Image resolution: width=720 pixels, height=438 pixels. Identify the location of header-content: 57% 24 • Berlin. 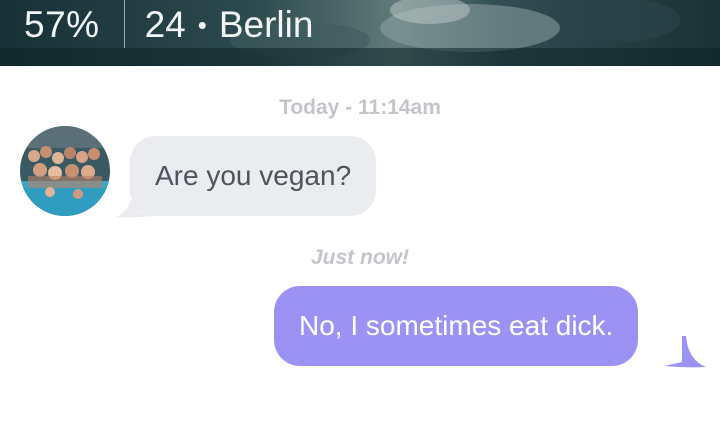
(156, 25).